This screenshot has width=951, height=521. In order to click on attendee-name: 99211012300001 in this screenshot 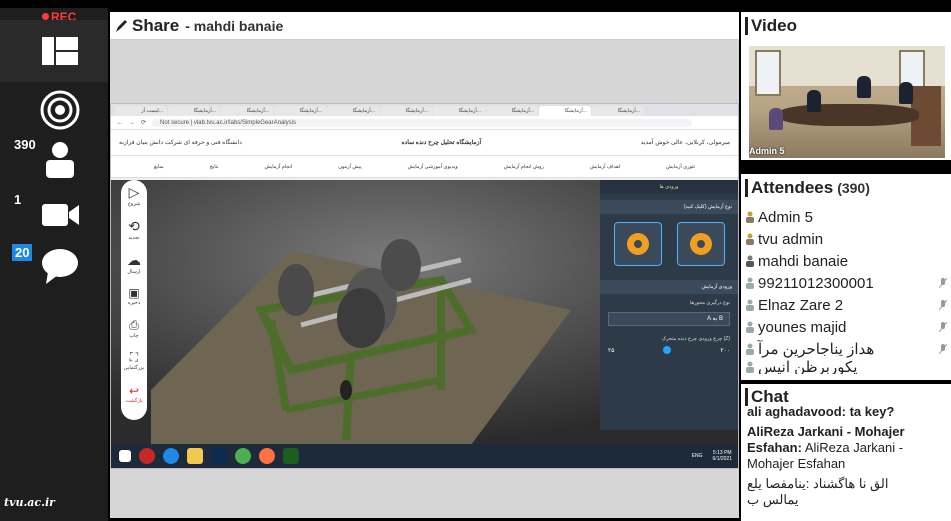, I will do `click(816, 283)`.